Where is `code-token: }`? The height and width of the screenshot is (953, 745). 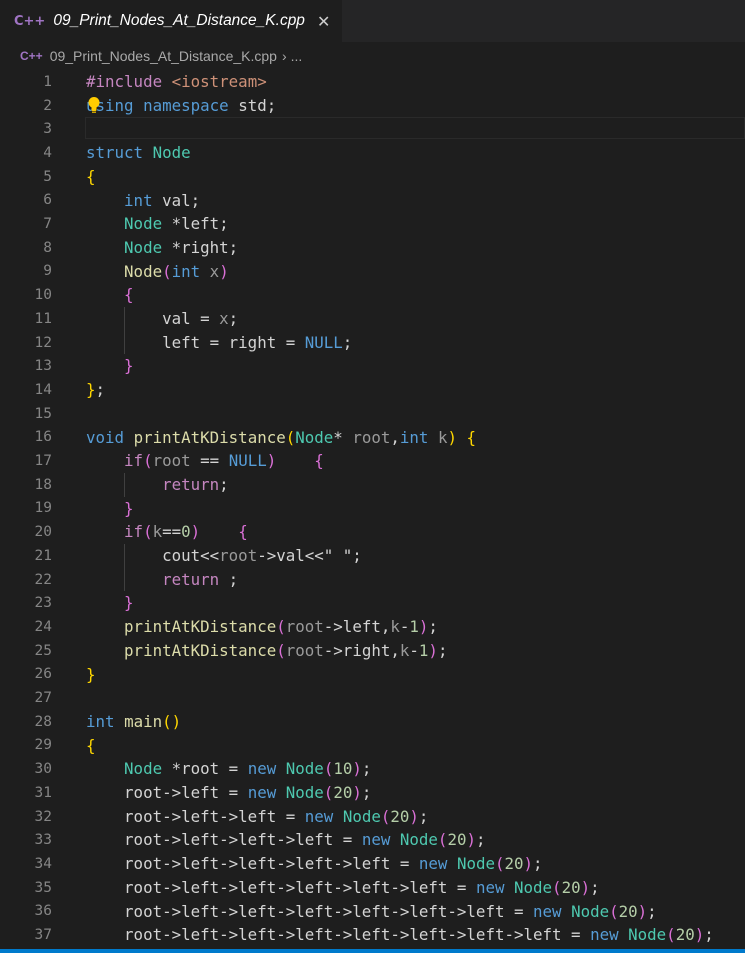
code-token: } is located at coordinates (129, 508).